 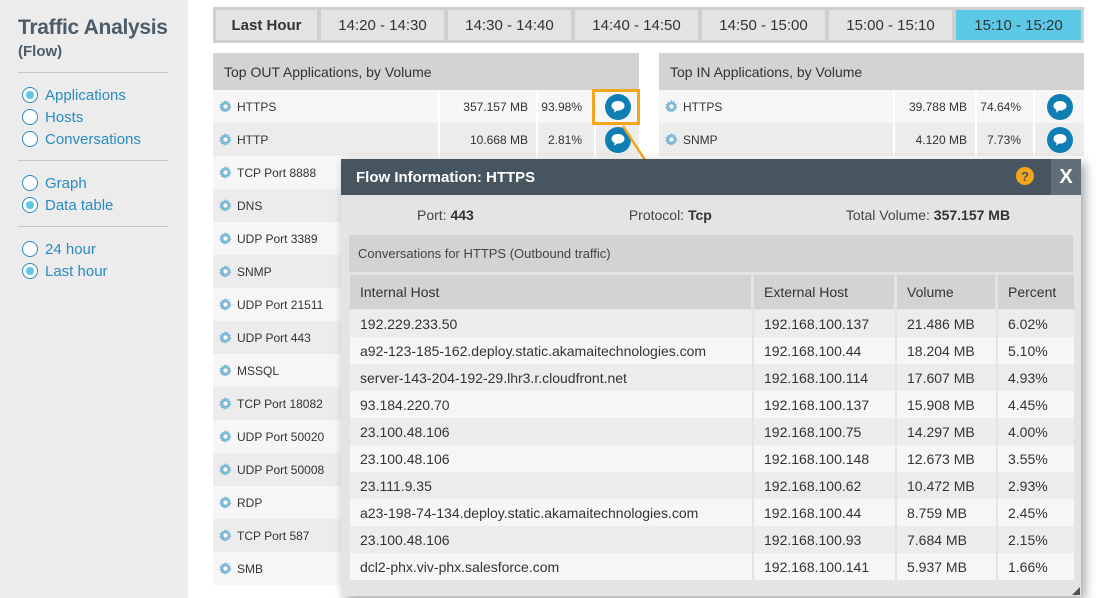 I want to click on radio-option-applications: Applications, so click(x=94, y=95).